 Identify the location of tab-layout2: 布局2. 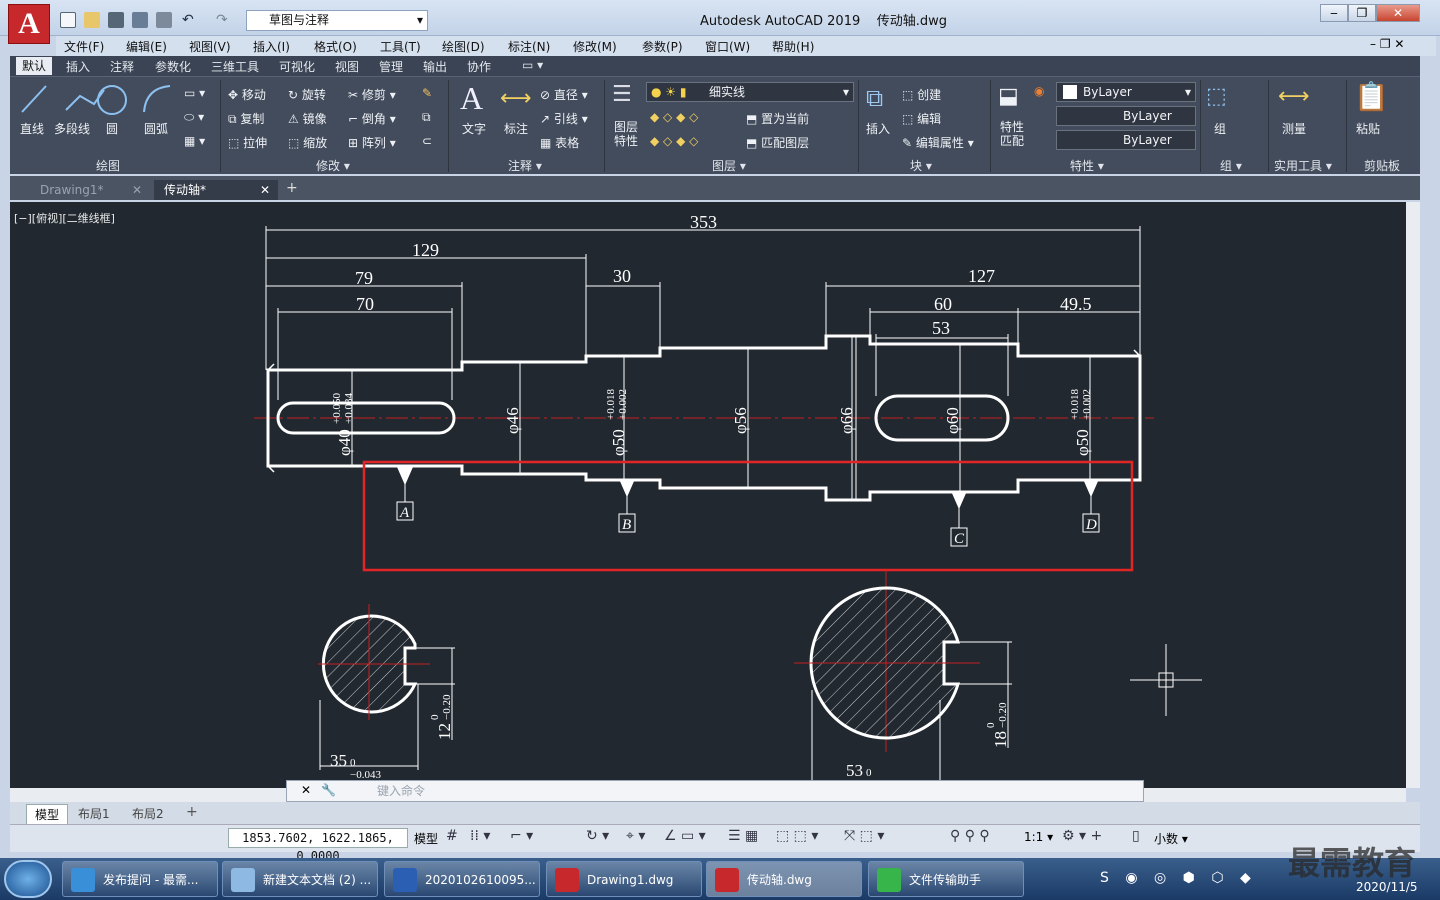
(148, 813).